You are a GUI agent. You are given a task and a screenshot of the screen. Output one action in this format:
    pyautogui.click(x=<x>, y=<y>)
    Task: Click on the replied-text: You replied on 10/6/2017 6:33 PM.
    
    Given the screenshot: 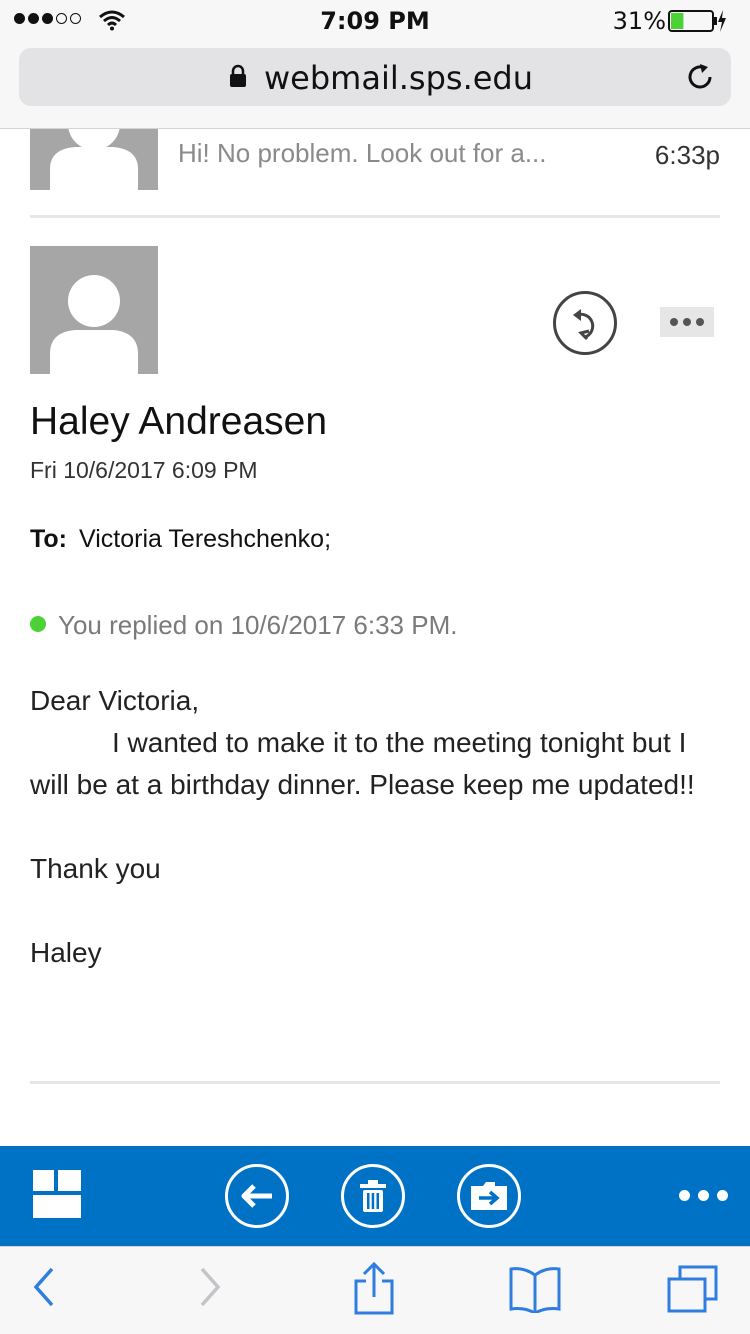 What is the action you would take?
    pyautogui.click(x=258, y=625)
    